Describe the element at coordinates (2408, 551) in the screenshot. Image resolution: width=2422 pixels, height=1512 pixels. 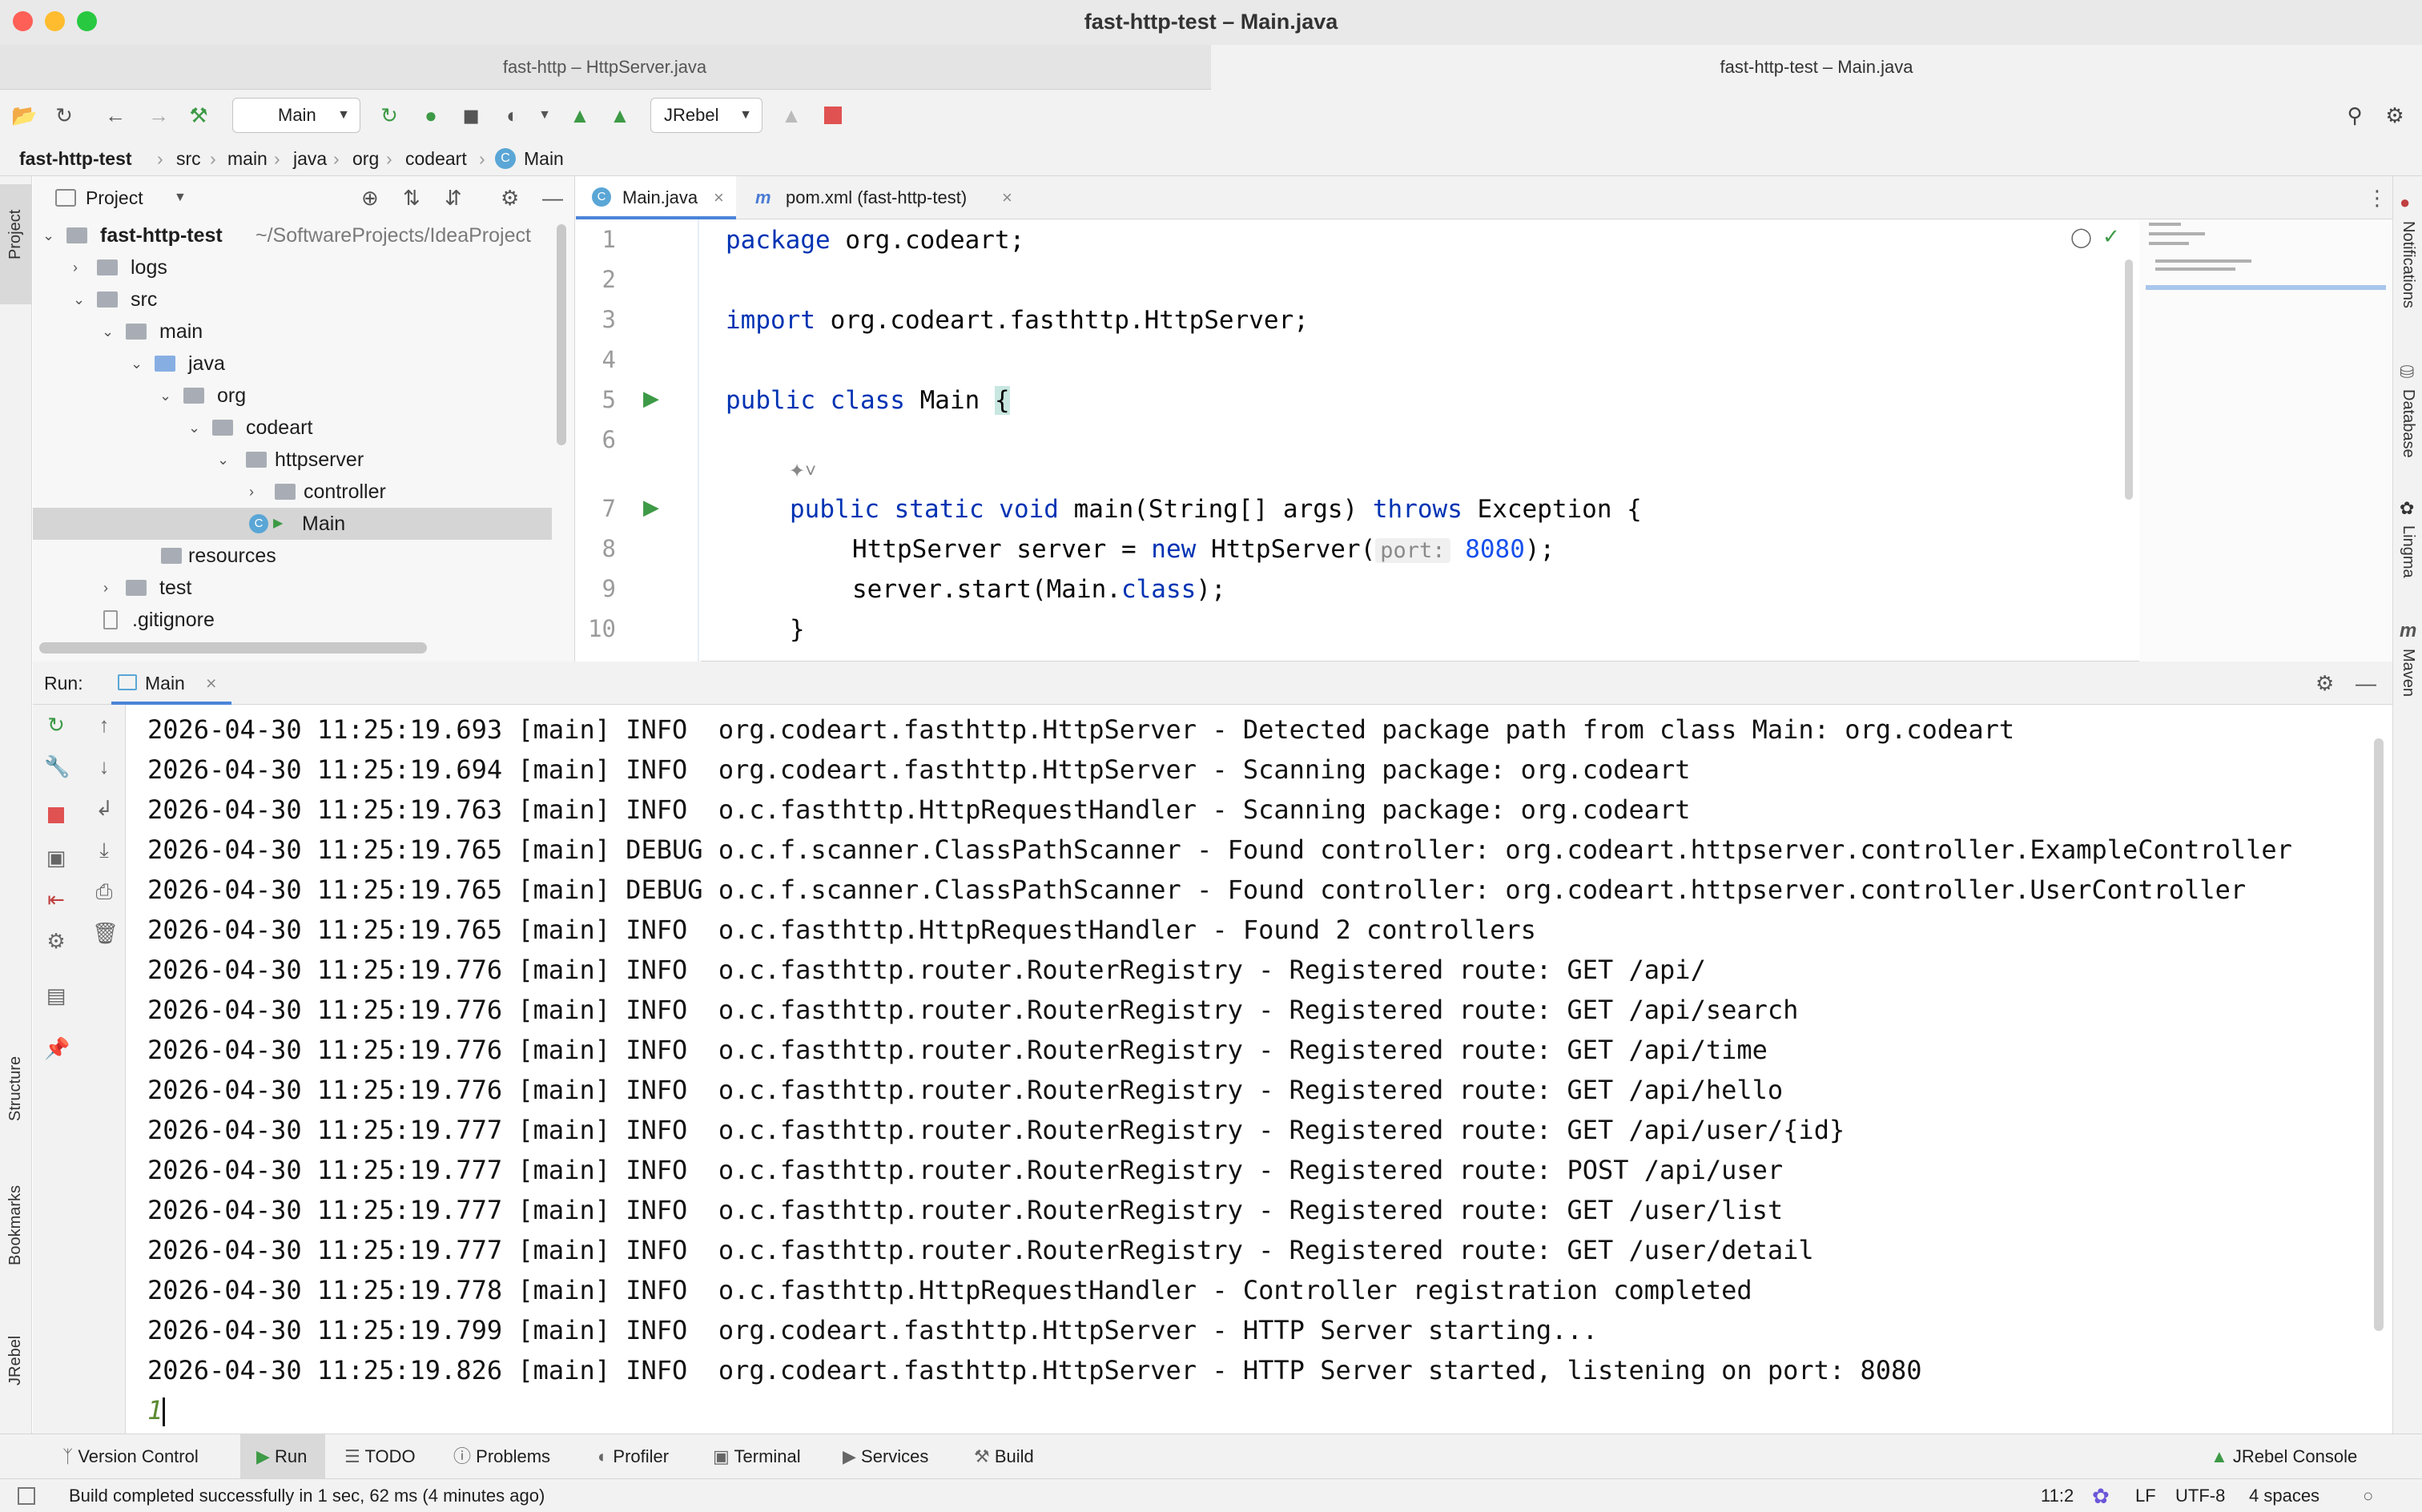
I see `lingma-stripe-label: Lingma` at that location.